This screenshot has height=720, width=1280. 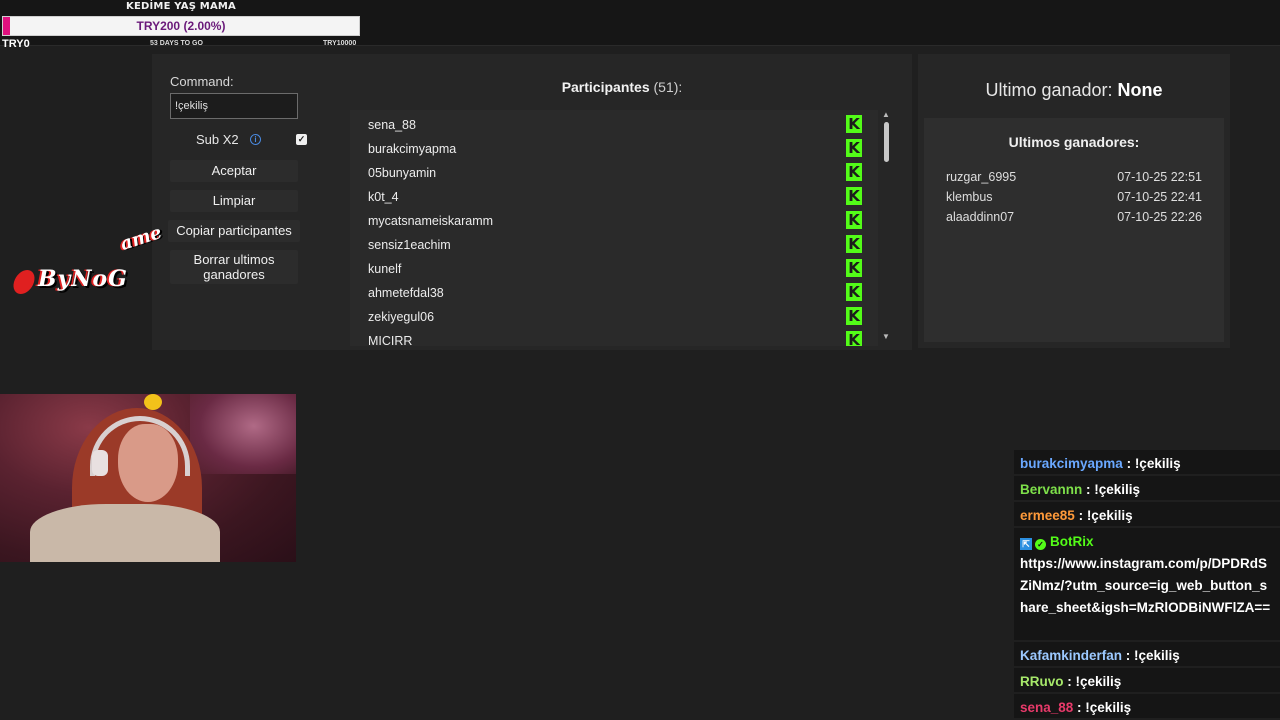 I want to click on last-winner: Ultimo ganador: None, so click(x=1074, y=90).